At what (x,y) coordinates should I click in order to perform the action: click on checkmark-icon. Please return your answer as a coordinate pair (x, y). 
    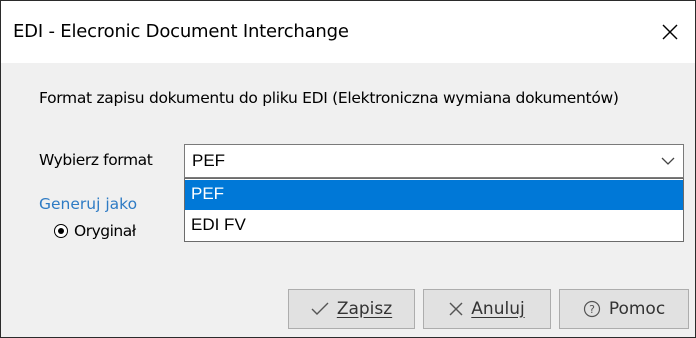
    Looking at the image, I should click on (320, 309).